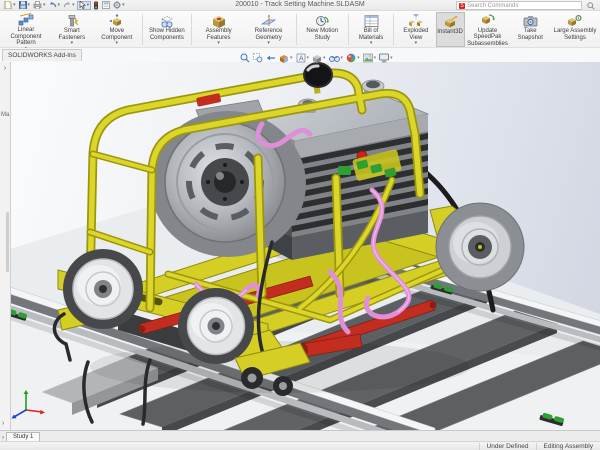  Describe the element at coordinates (371, 29) in the screenshot. I see `cmd-bill-of-materials: Bill of Materials ▾` at that location.